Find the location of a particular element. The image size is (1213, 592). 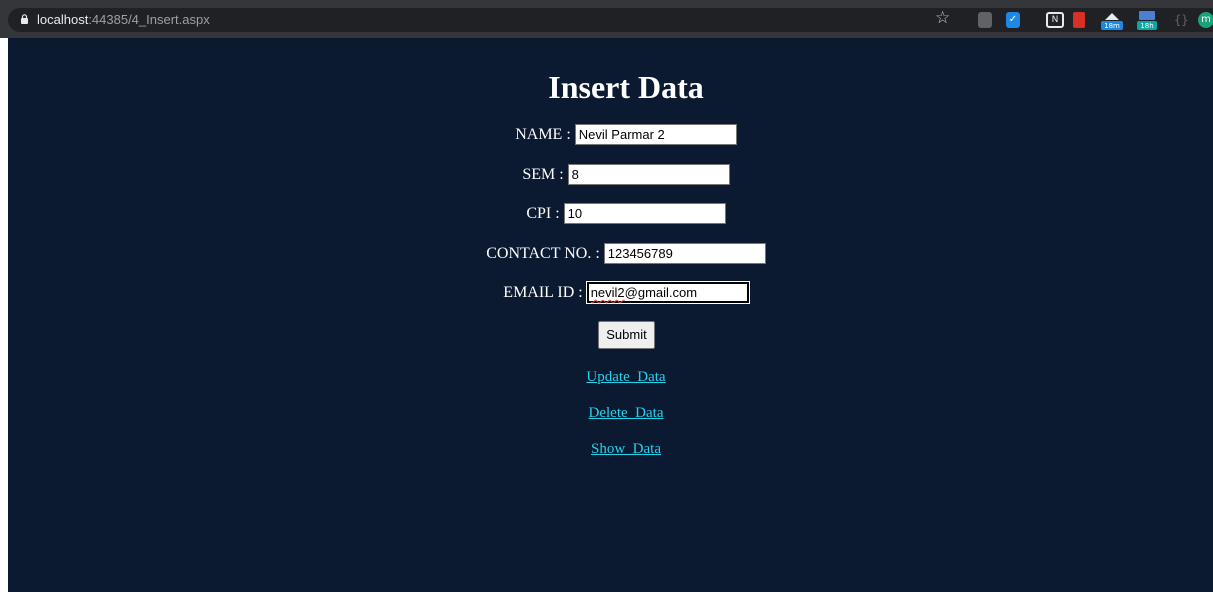

cpi-input is located at coordinates (644, 213).